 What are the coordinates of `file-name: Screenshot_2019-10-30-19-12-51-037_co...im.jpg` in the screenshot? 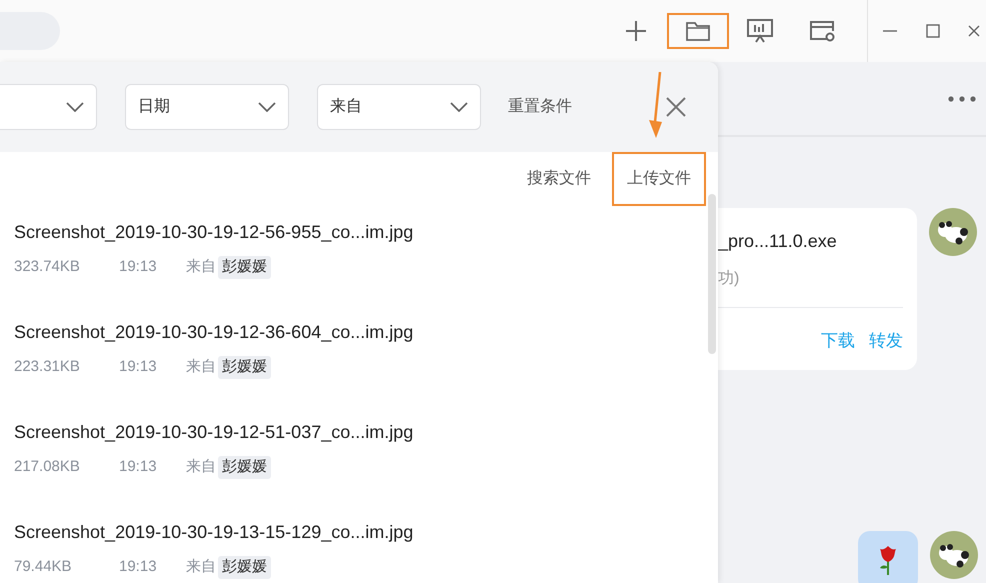 It's located at (214, 432).